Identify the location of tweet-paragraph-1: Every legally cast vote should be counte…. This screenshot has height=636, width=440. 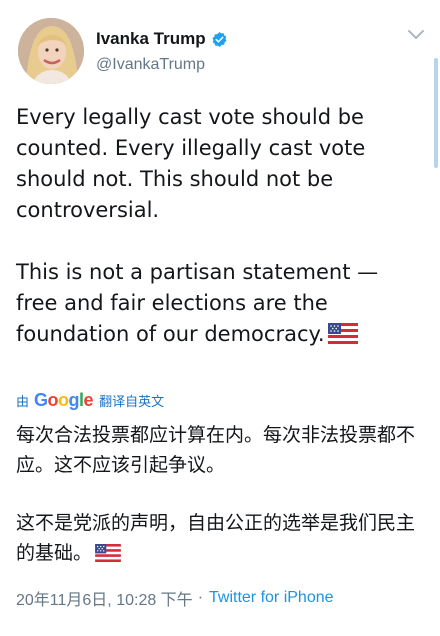
(191, 163).